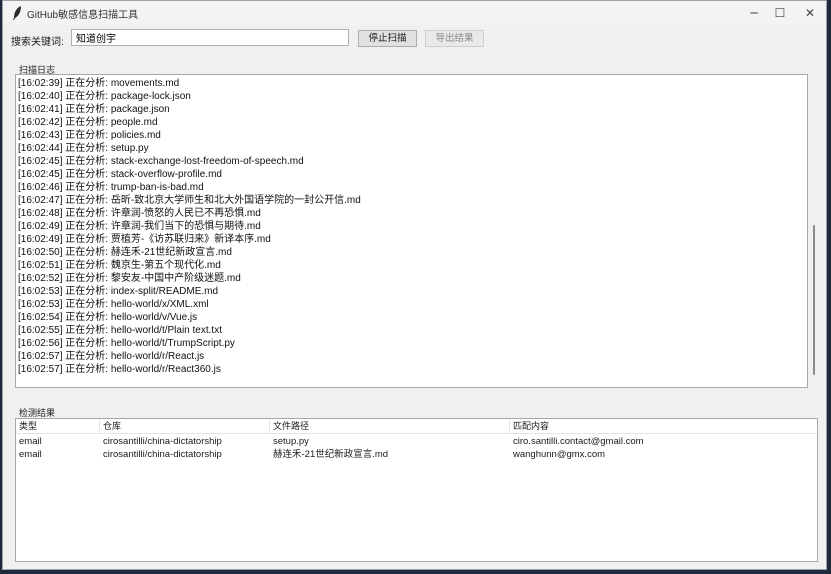 This screenshot has width=831, height=574. What do you see at coordinates (387, 38) in the screenshot?
I see `stop-scan-button: 停止扫描` at bounding box center [387, 38].